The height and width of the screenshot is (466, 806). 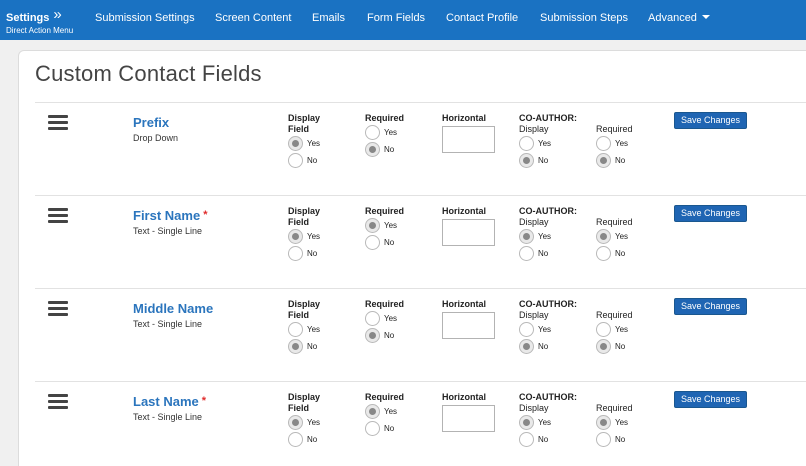 What do you see at coordinates (253, 18) in the screenshot?
I see `nav-item-screen-content: Screen Content` at bounding box center [253, 18].